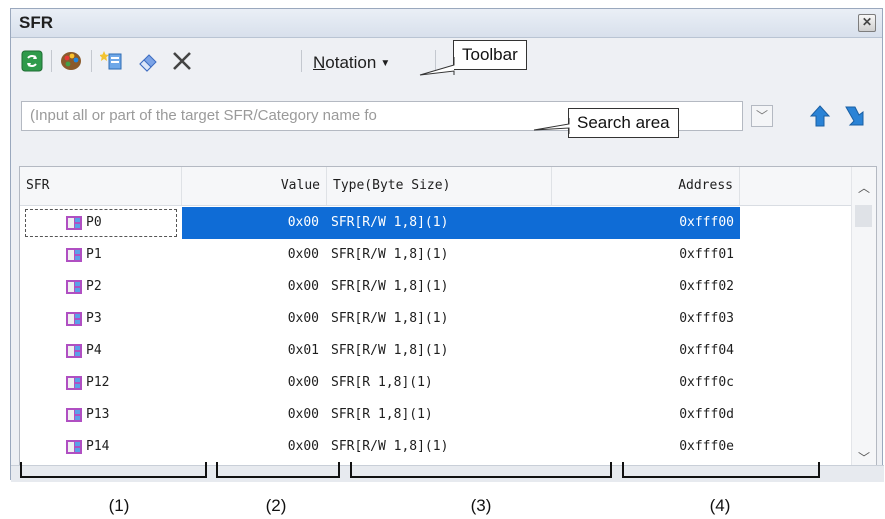 The width and height of the screenshot is (885, 519). I want to click on sfr-name-wrap: P2, so click(101, 287).